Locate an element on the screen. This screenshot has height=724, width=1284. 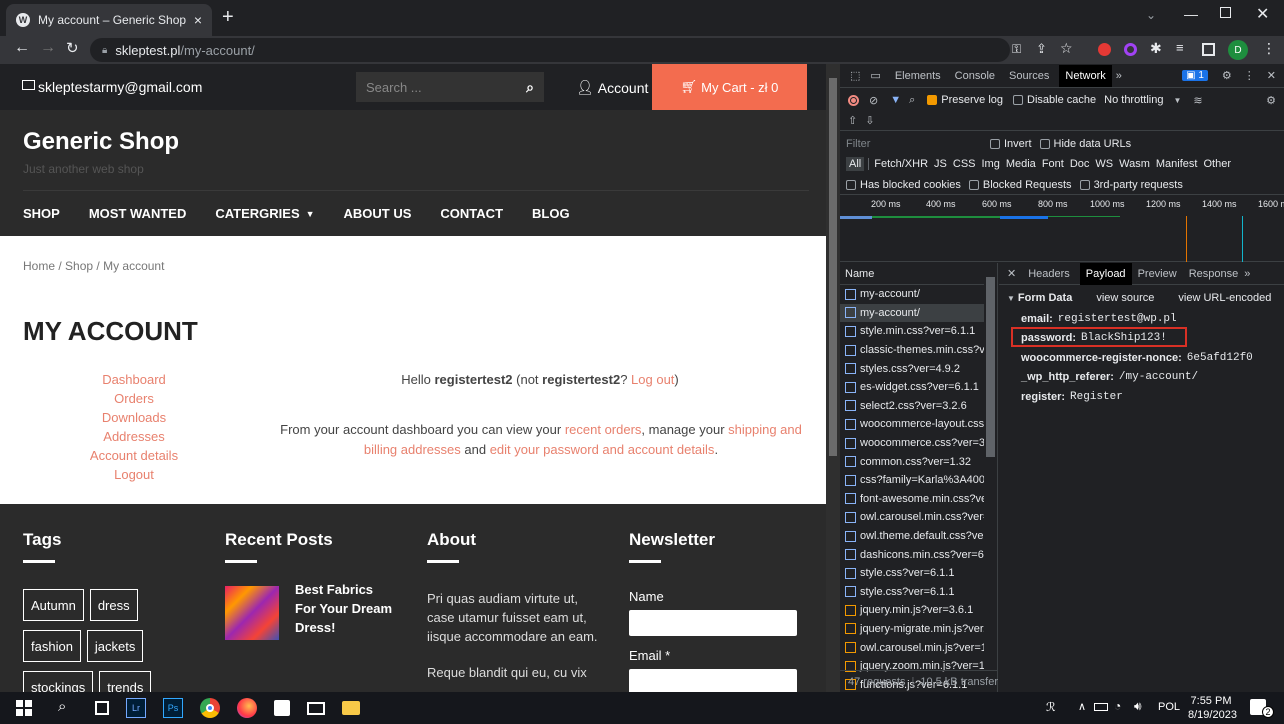
file-explorer-icon is located at coordinates (351, 708).